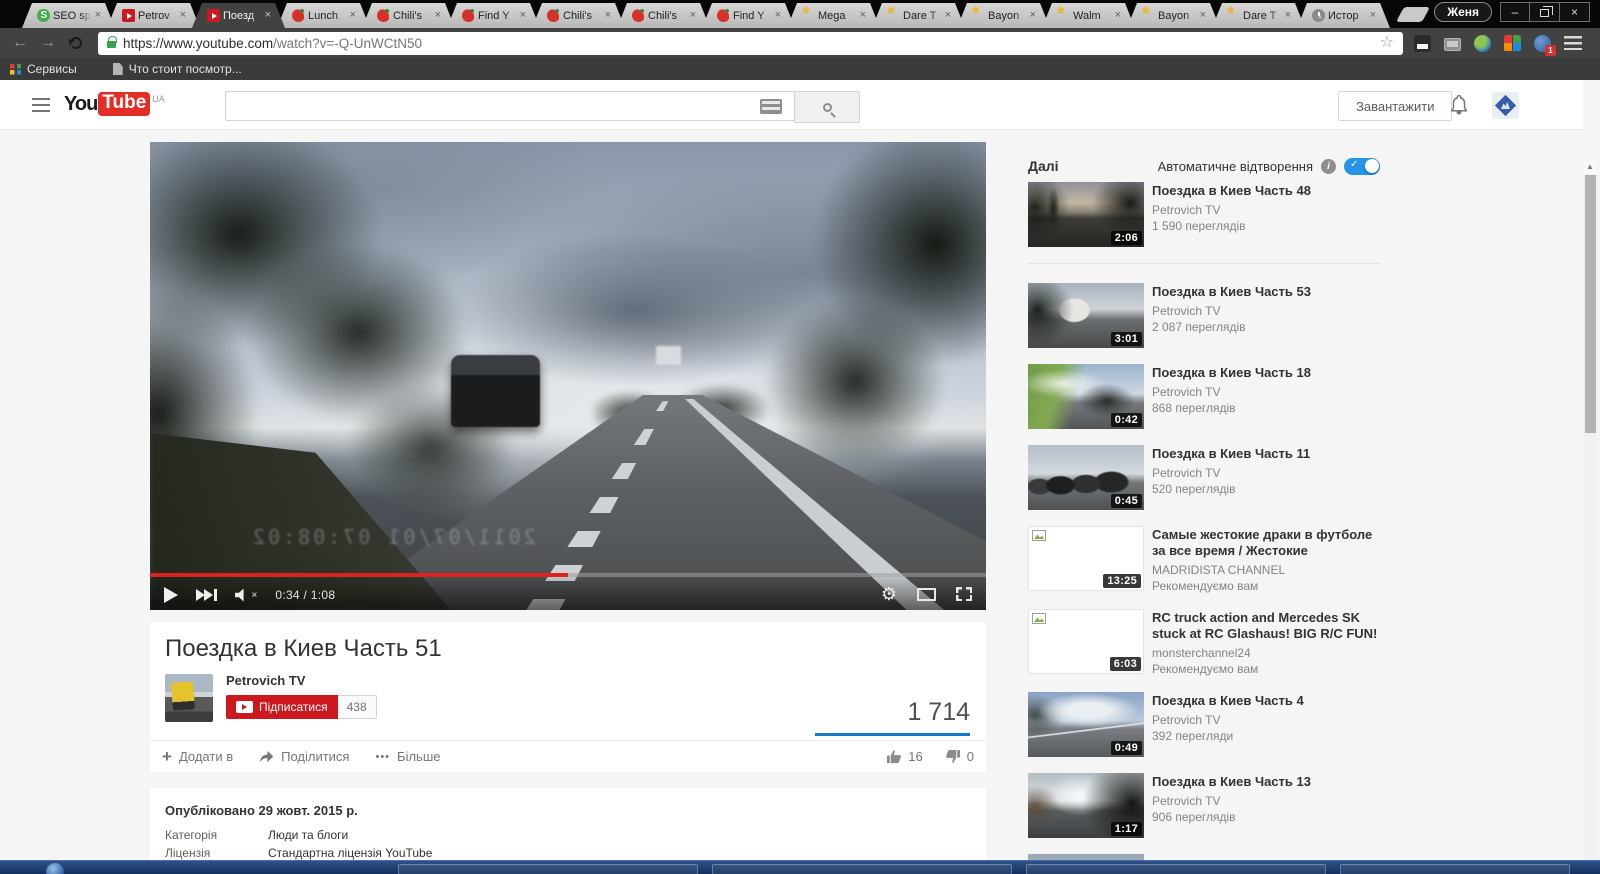  What do you see at coordinates (1362, 166) in the screenshot?
I see `autoplay-toggle` at bounding box center [1362, 166].